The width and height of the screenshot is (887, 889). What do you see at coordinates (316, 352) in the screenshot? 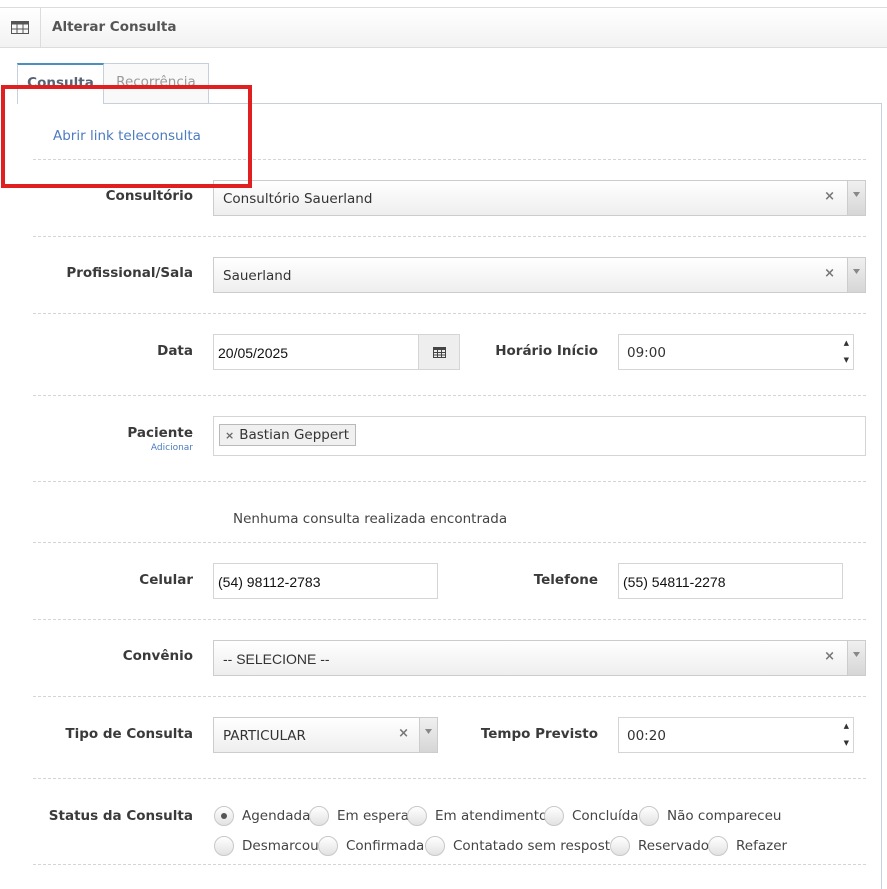
I see `data-input: 20/05/2025` at bounding box center [316, 352].